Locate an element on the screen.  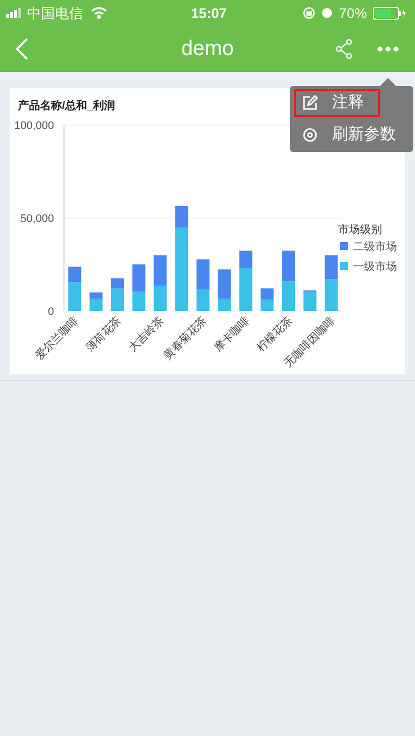
legend-label: 一级市场 is located at coordinates (375, 266).